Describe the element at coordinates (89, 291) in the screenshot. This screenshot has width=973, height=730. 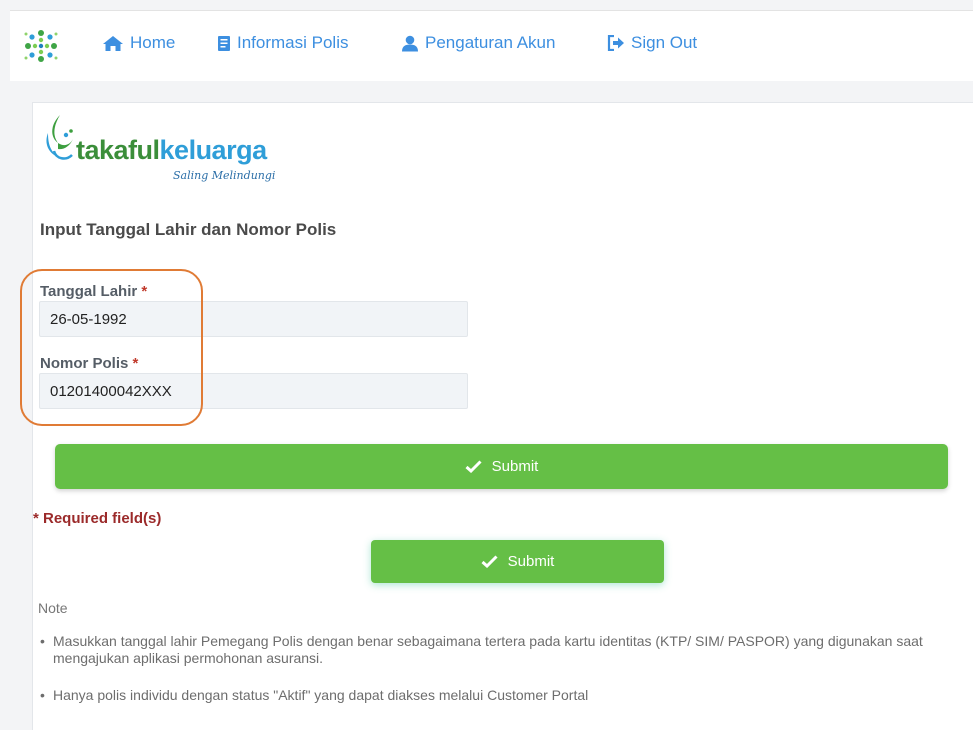
I see `birth-date-label-text: Tanggal Lahir` at that location.